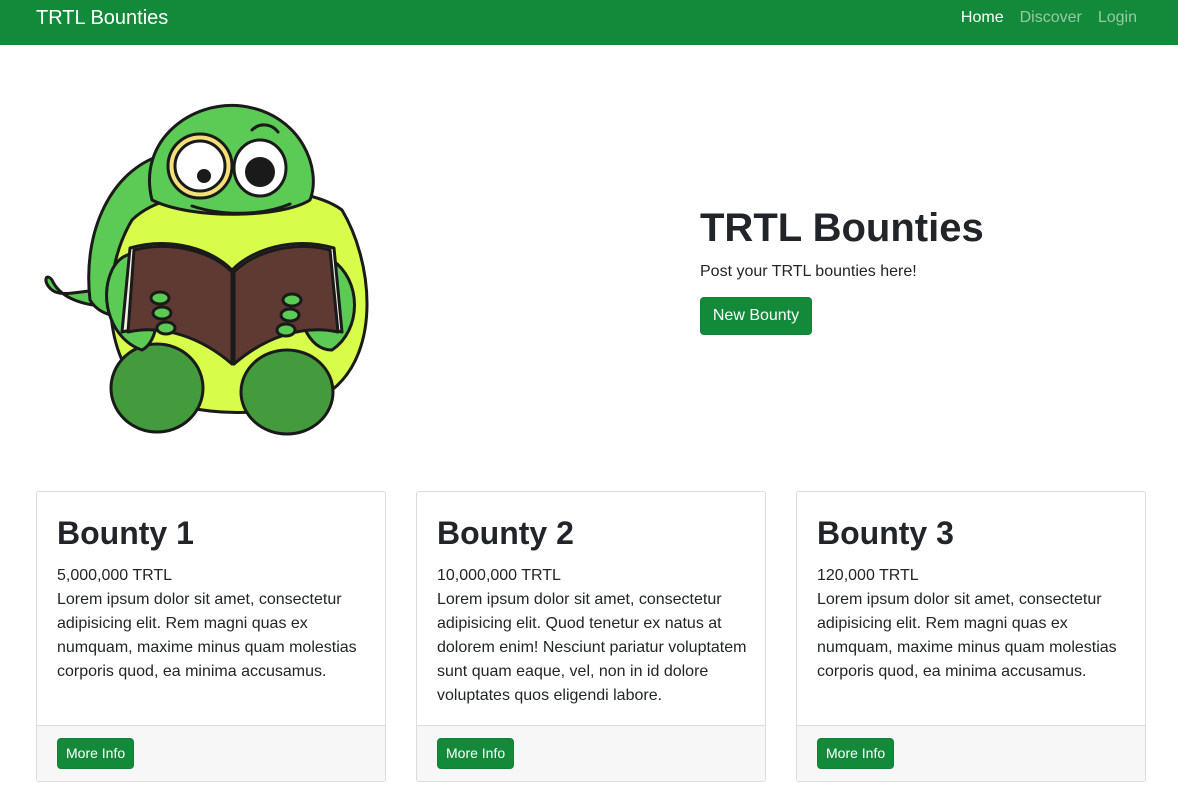  What do you see at coordinates (505, 533) in the screenshot?
I see `bounty-title: Bounty 2` at bounding box center [505, 533].